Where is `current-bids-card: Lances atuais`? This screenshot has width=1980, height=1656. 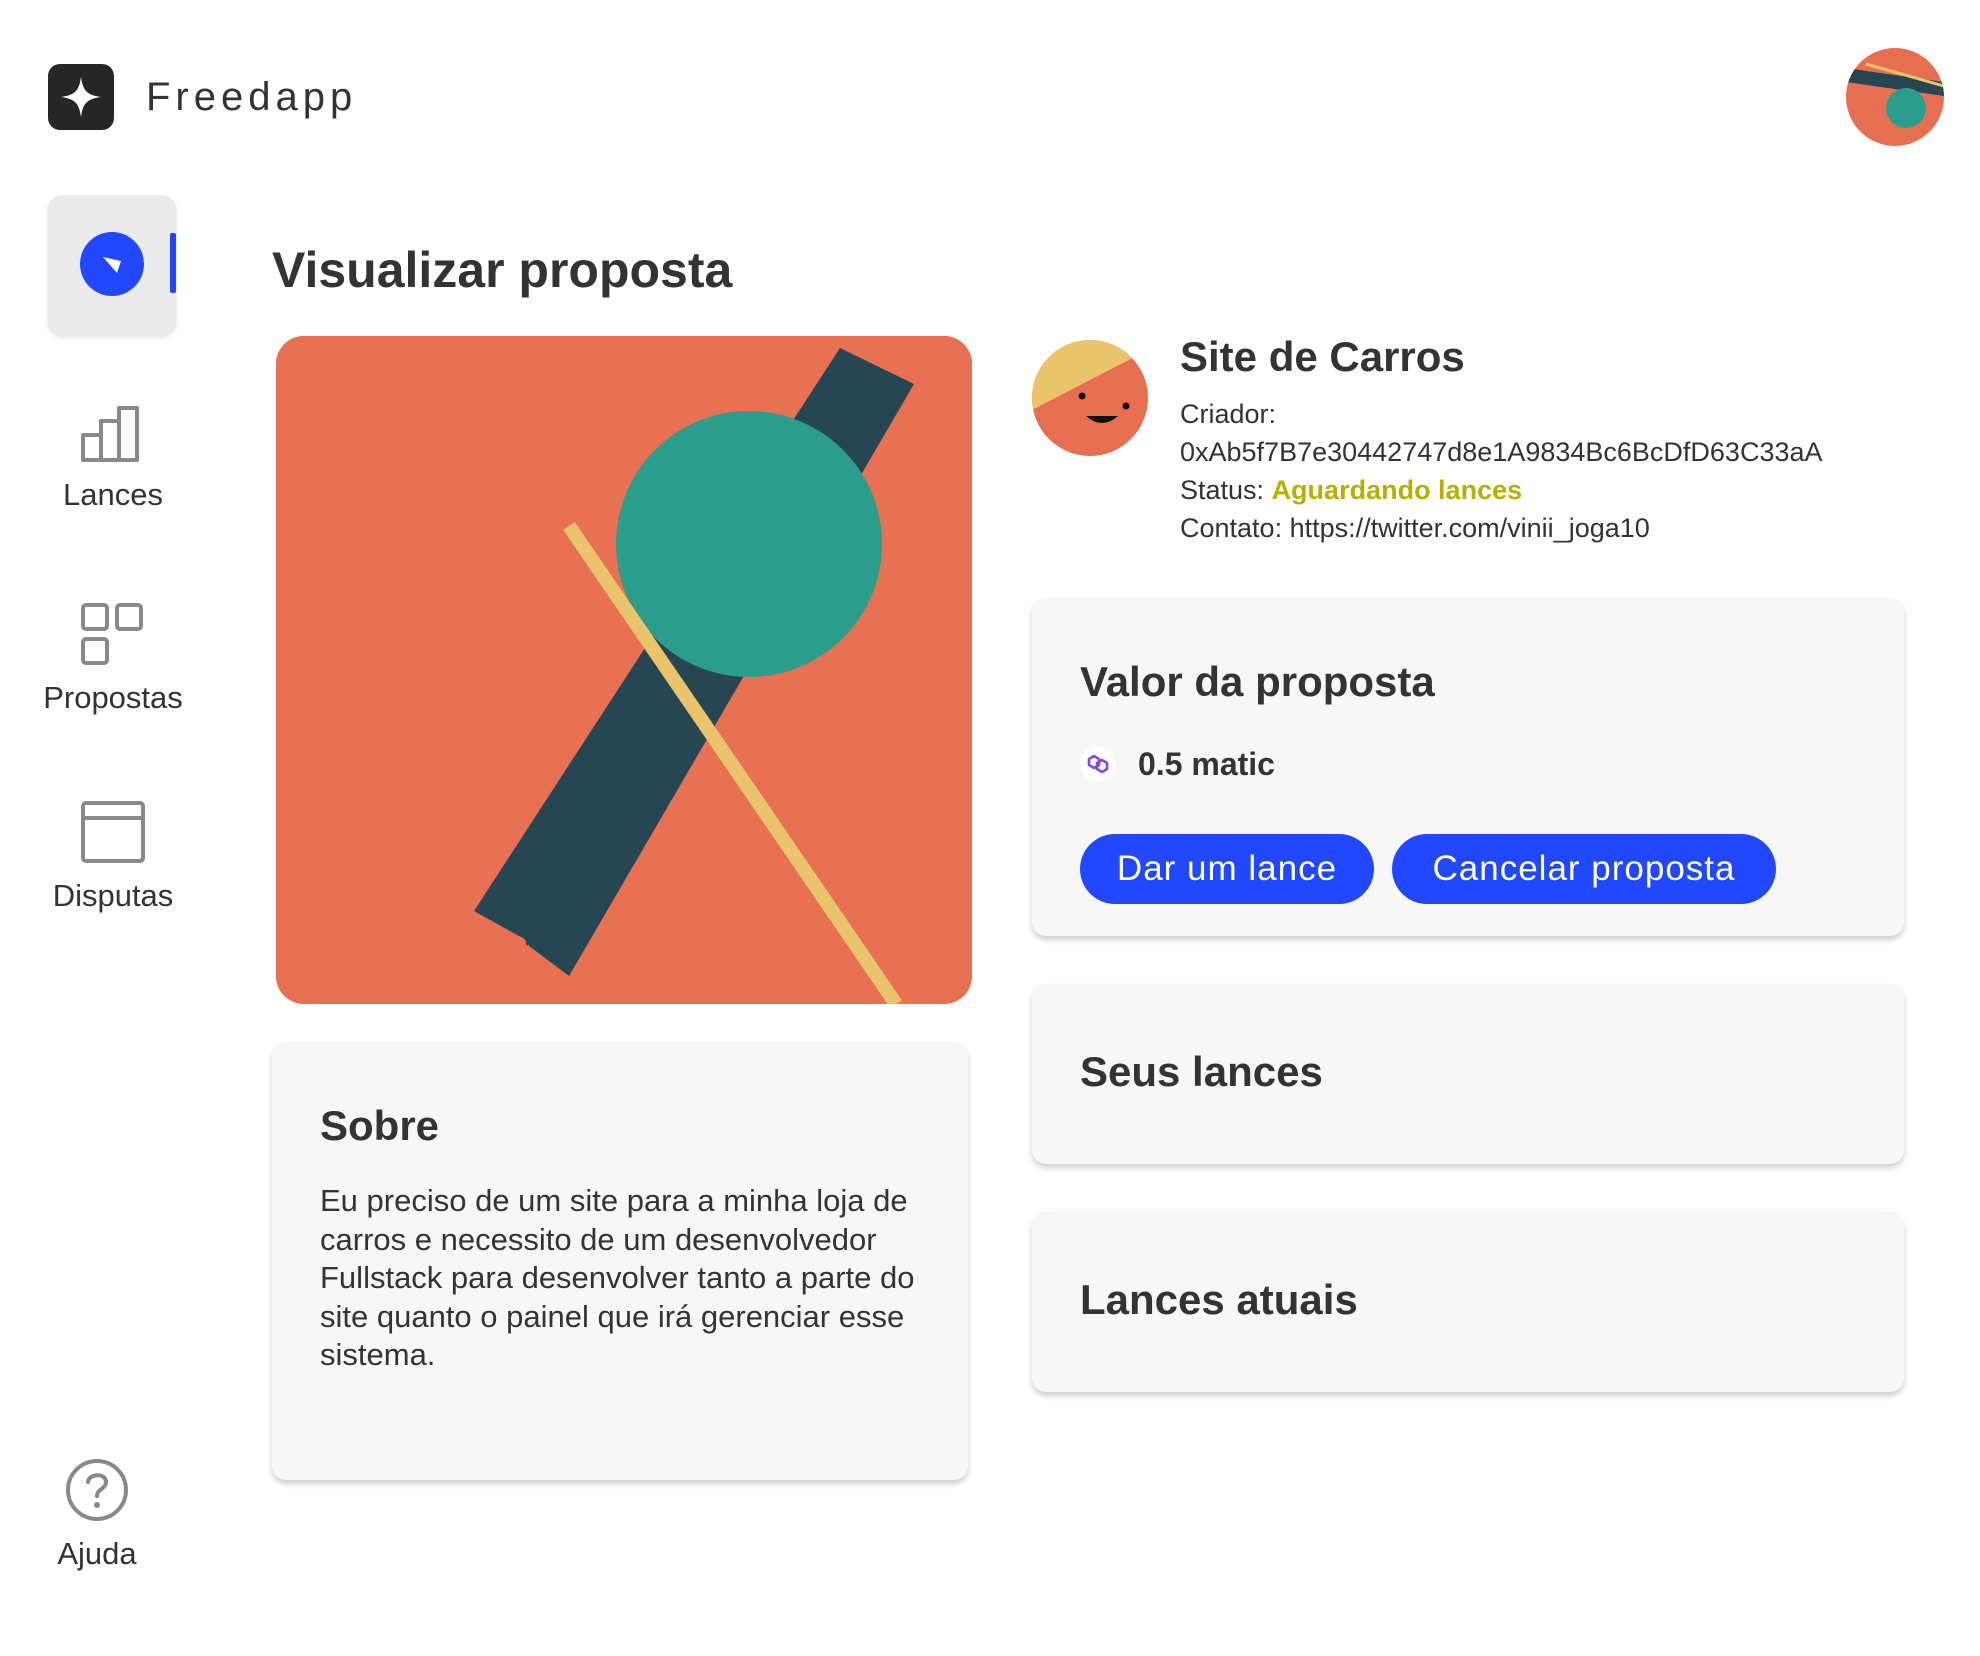
current-bids-card: Lances atuais is located at coordinates (1468, 1302).